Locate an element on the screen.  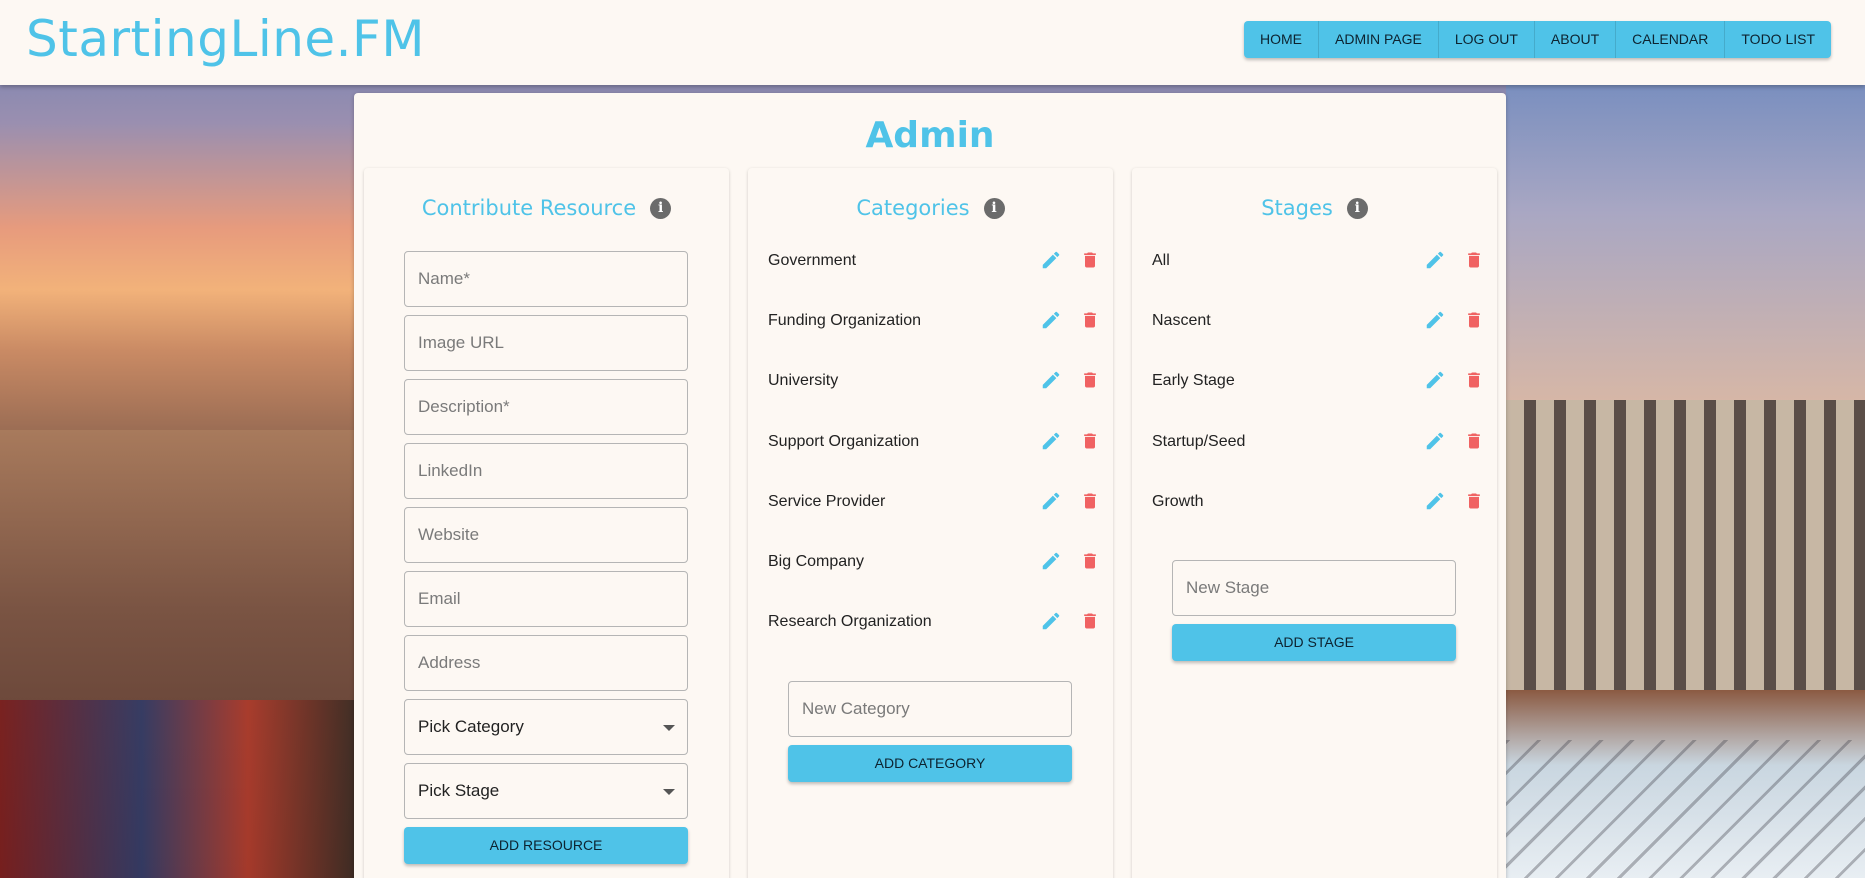
page-title: Admin is located at coordinates (930, 135).